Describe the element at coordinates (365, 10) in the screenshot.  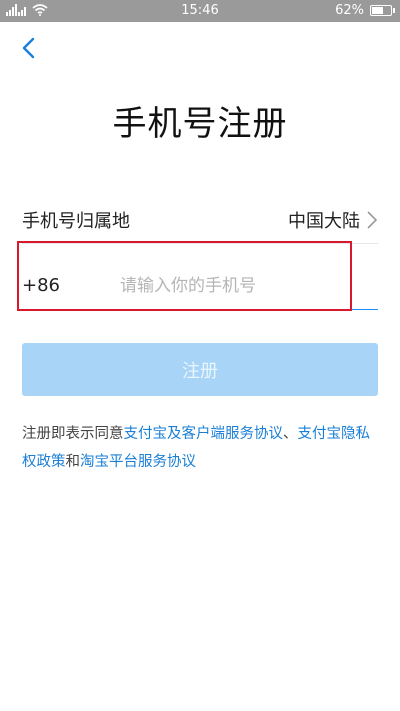
I see `status-right: 62%` at that location.